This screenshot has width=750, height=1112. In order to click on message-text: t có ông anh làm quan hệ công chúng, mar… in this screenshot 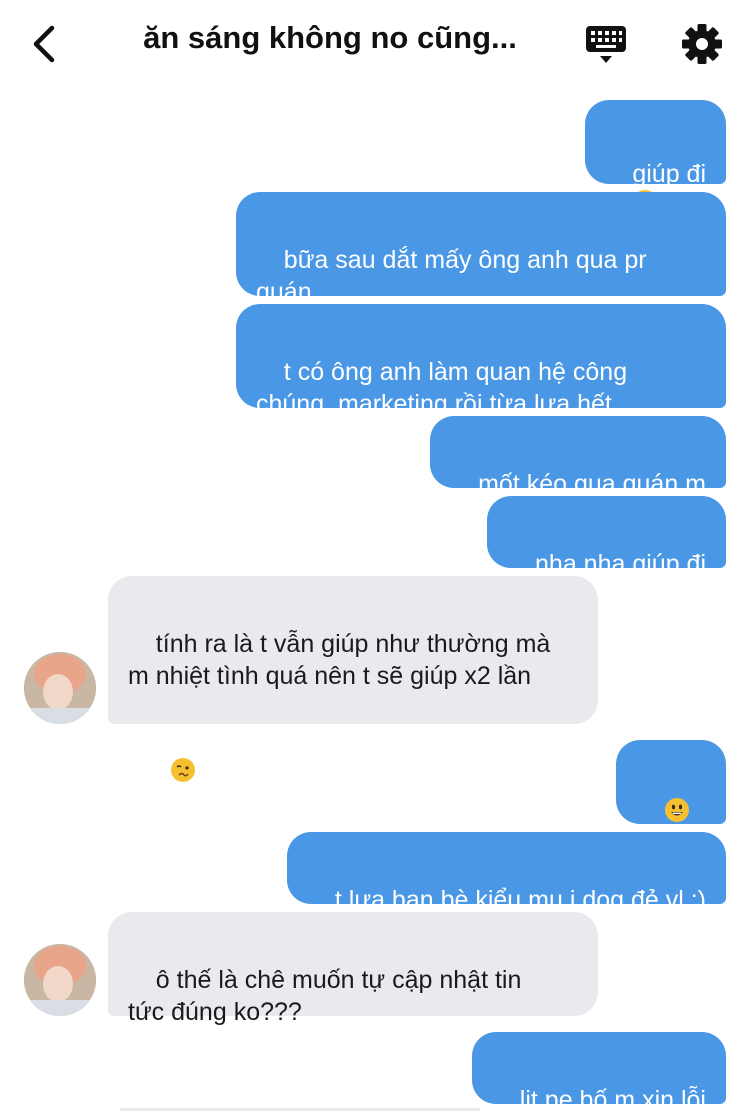, I will do `click(442, 388)`.